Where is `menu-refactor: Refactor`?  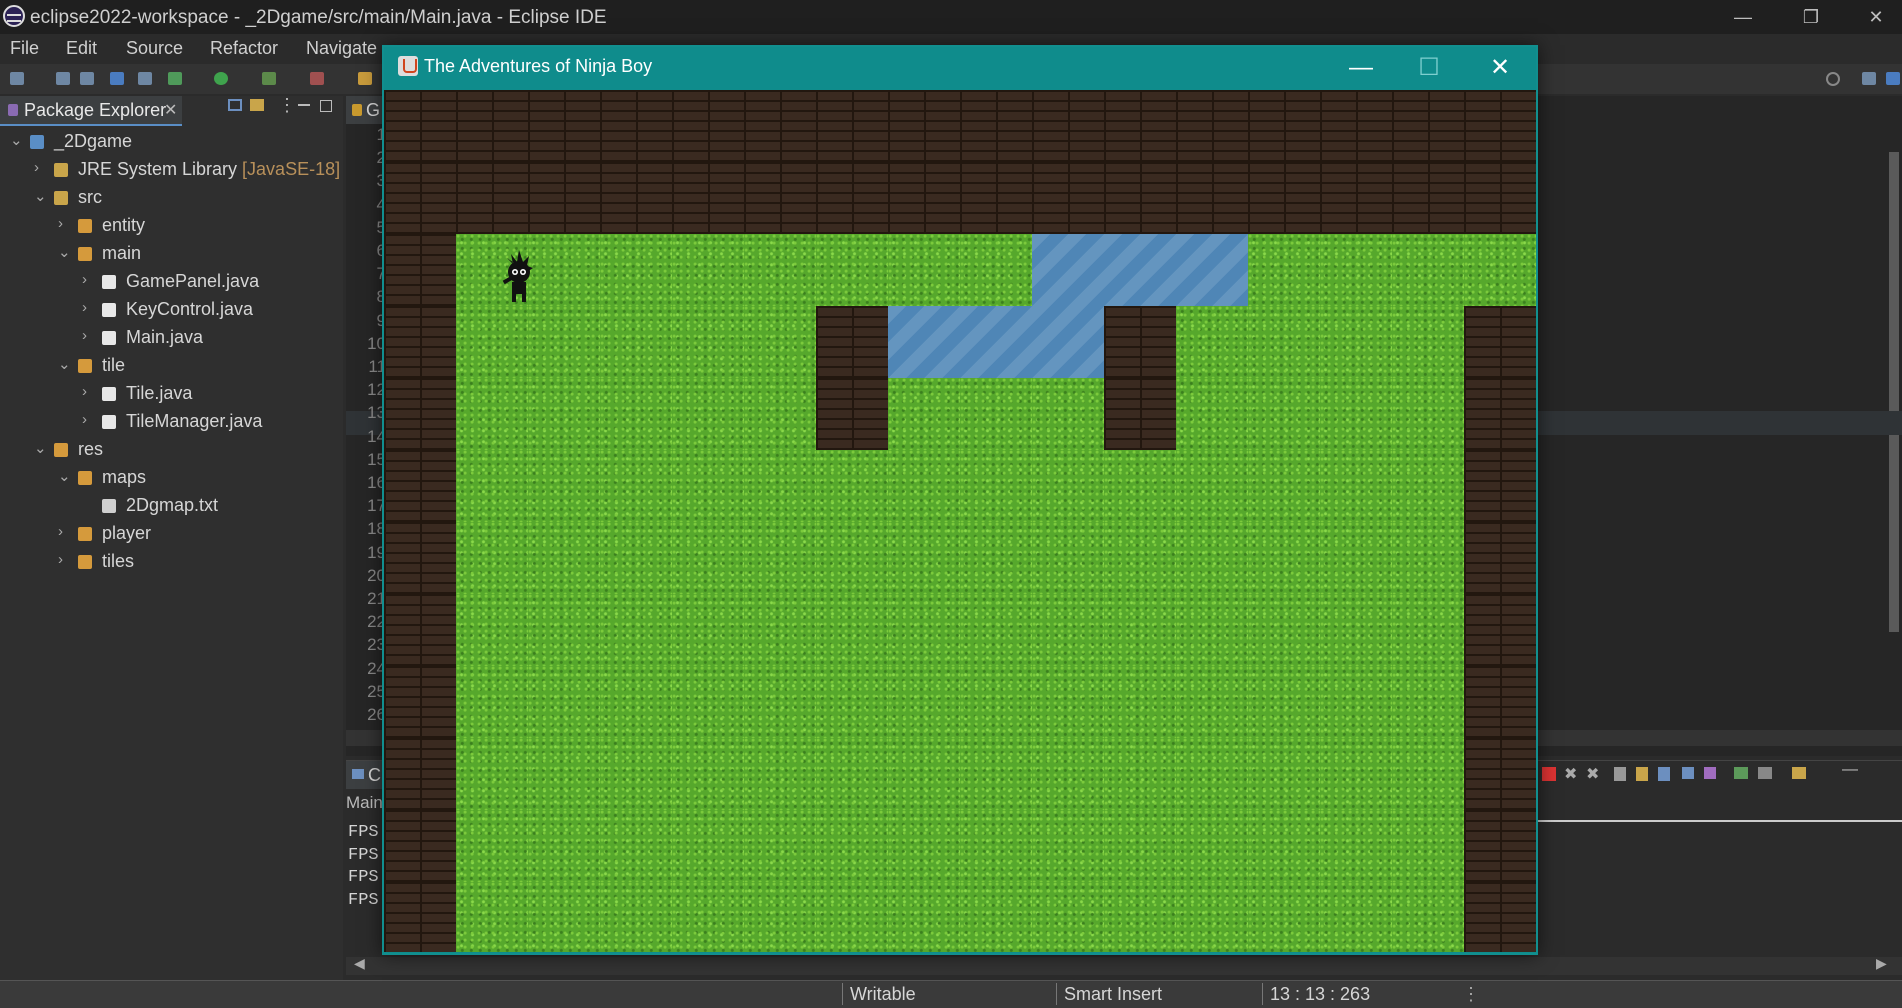
menu-refactor: Refactor is located at coordinates (244, 48).